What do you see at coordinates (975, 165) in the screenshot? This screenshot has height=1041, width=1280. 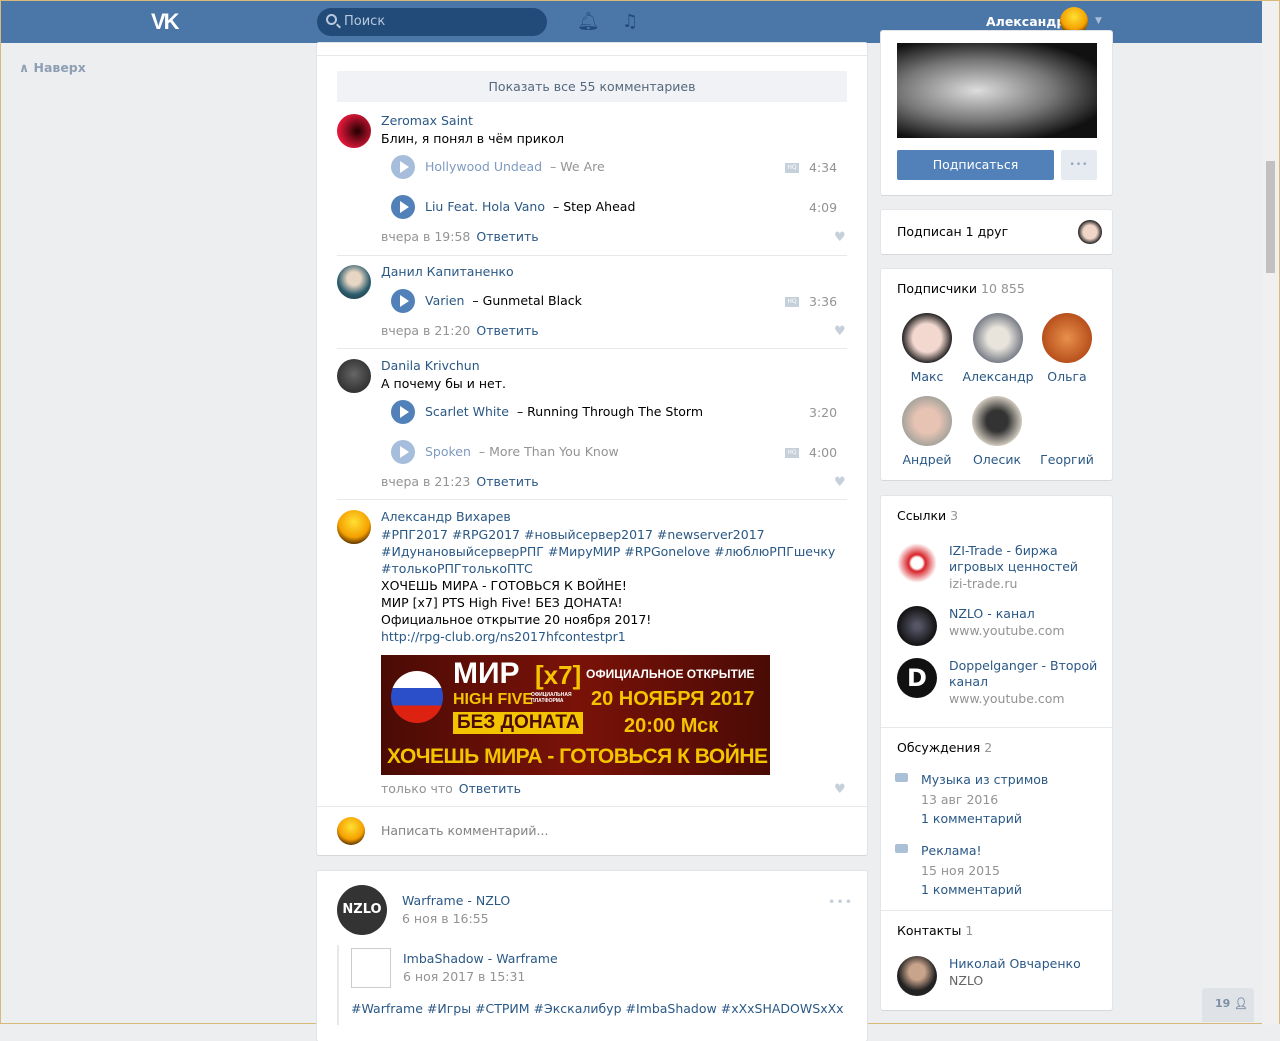 I see `subscribe-button: Подписаться` at bounding box center [975, 165].